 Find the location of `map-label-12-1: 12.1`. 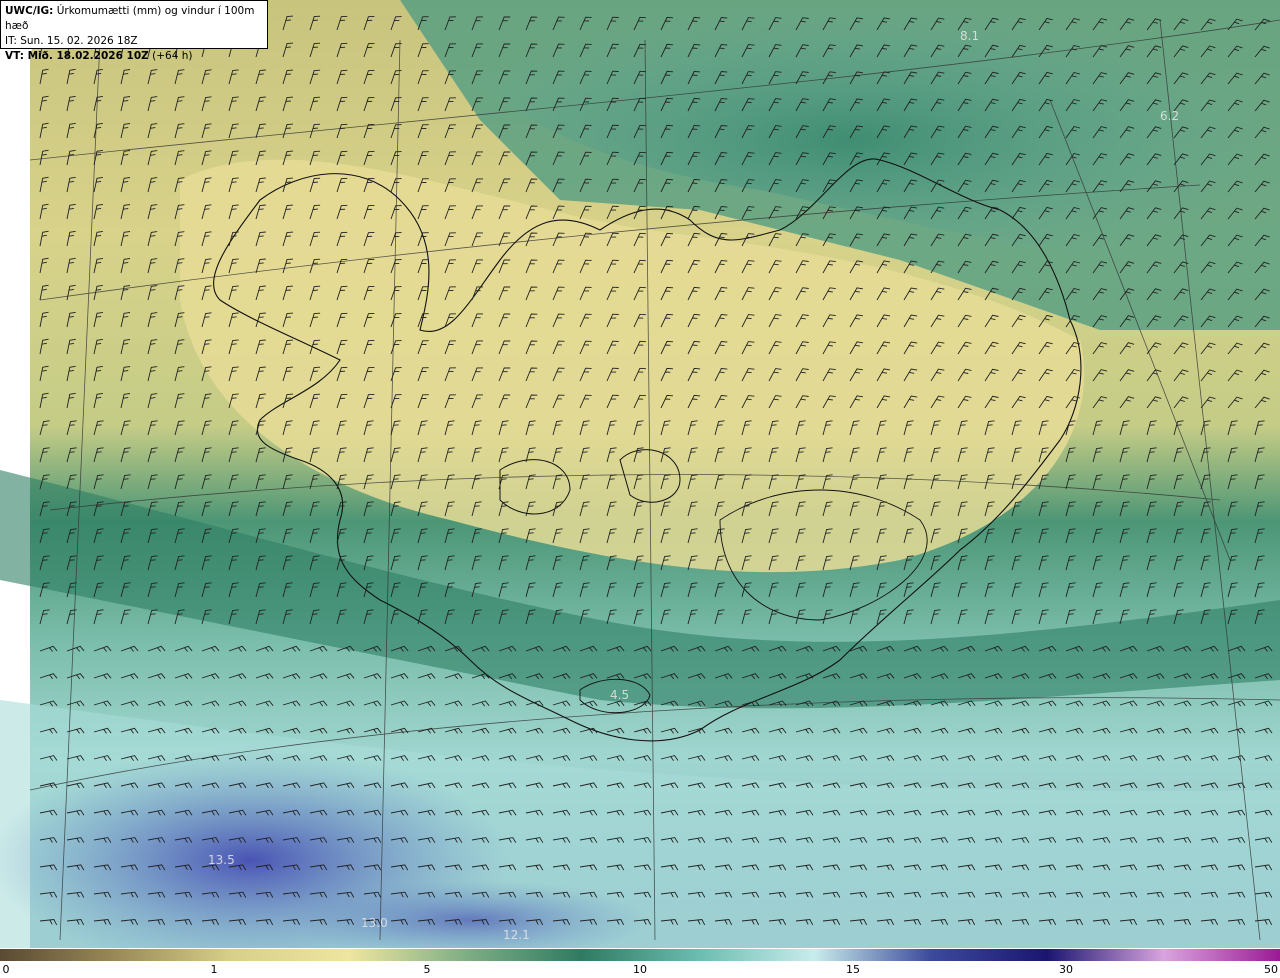

map-label-12-1: 12.1 is located at coordinates (516, 935).